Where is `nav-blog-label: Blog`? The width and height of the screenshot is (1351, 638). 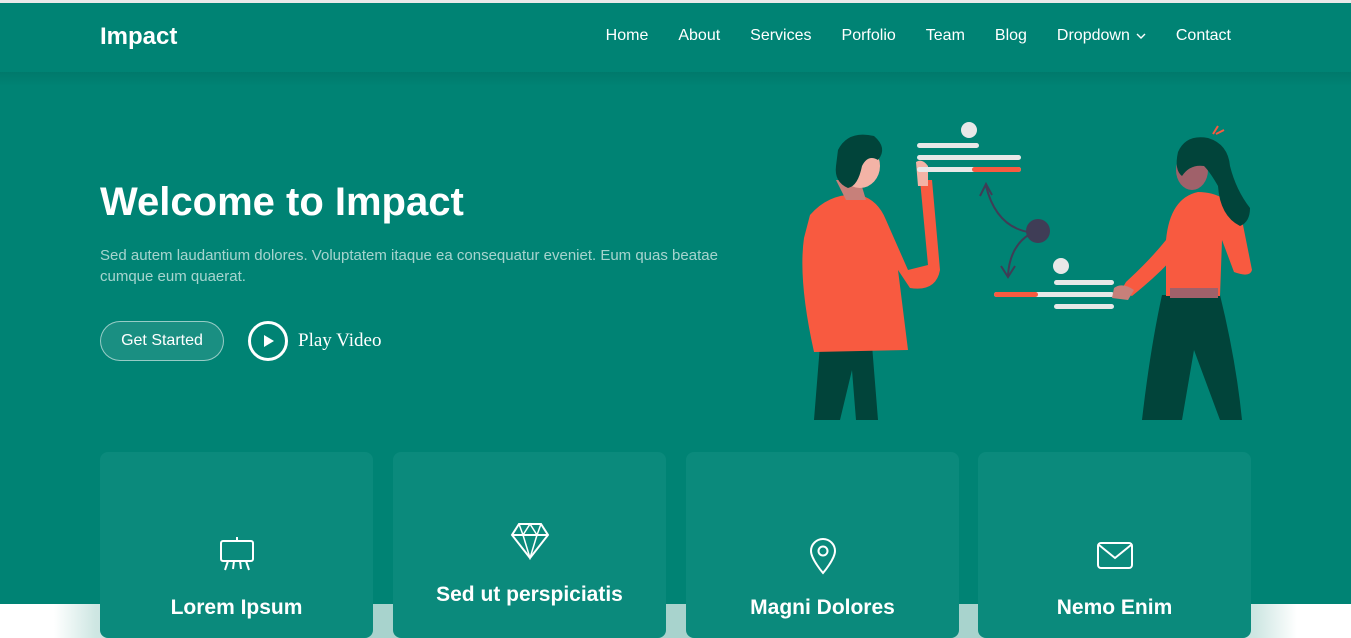
nav-blog-label: Blog is located at coordinates (1010, 35).